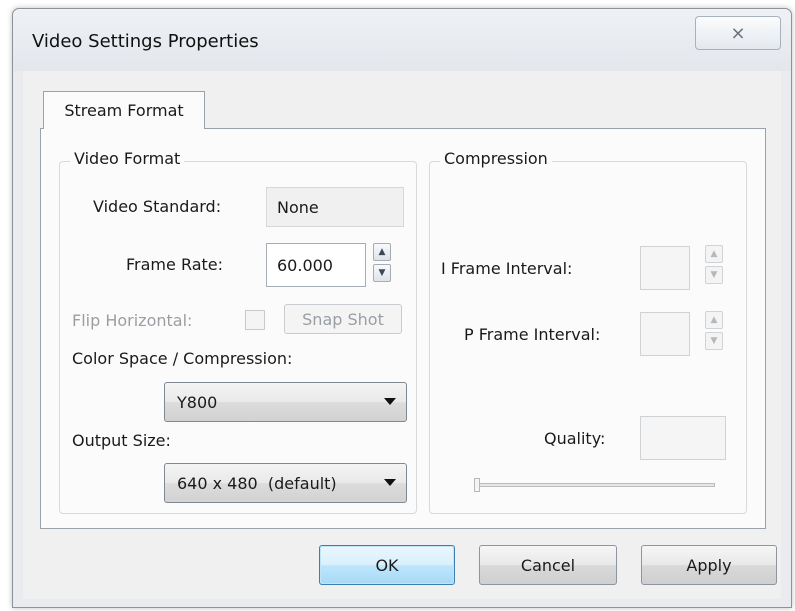  What do you see at coordinates (257, 483) in the screenshot?
I see `output-size-selected: 640 x 480 (default)` at bounding box center [257, 483].